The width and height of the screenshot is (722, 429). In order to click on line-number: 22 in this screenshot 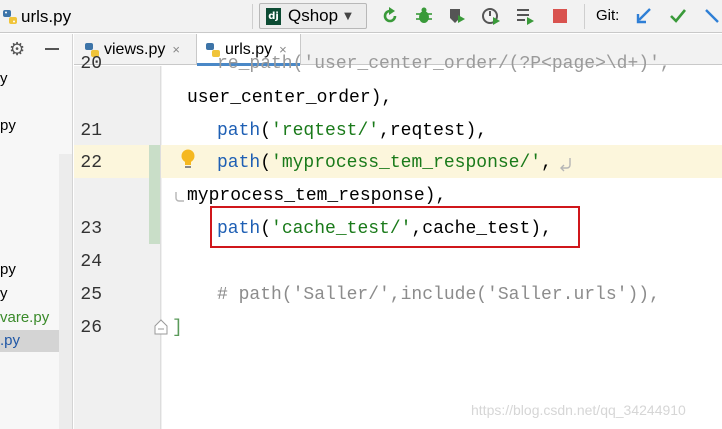, I will do `click(91, 163)`.